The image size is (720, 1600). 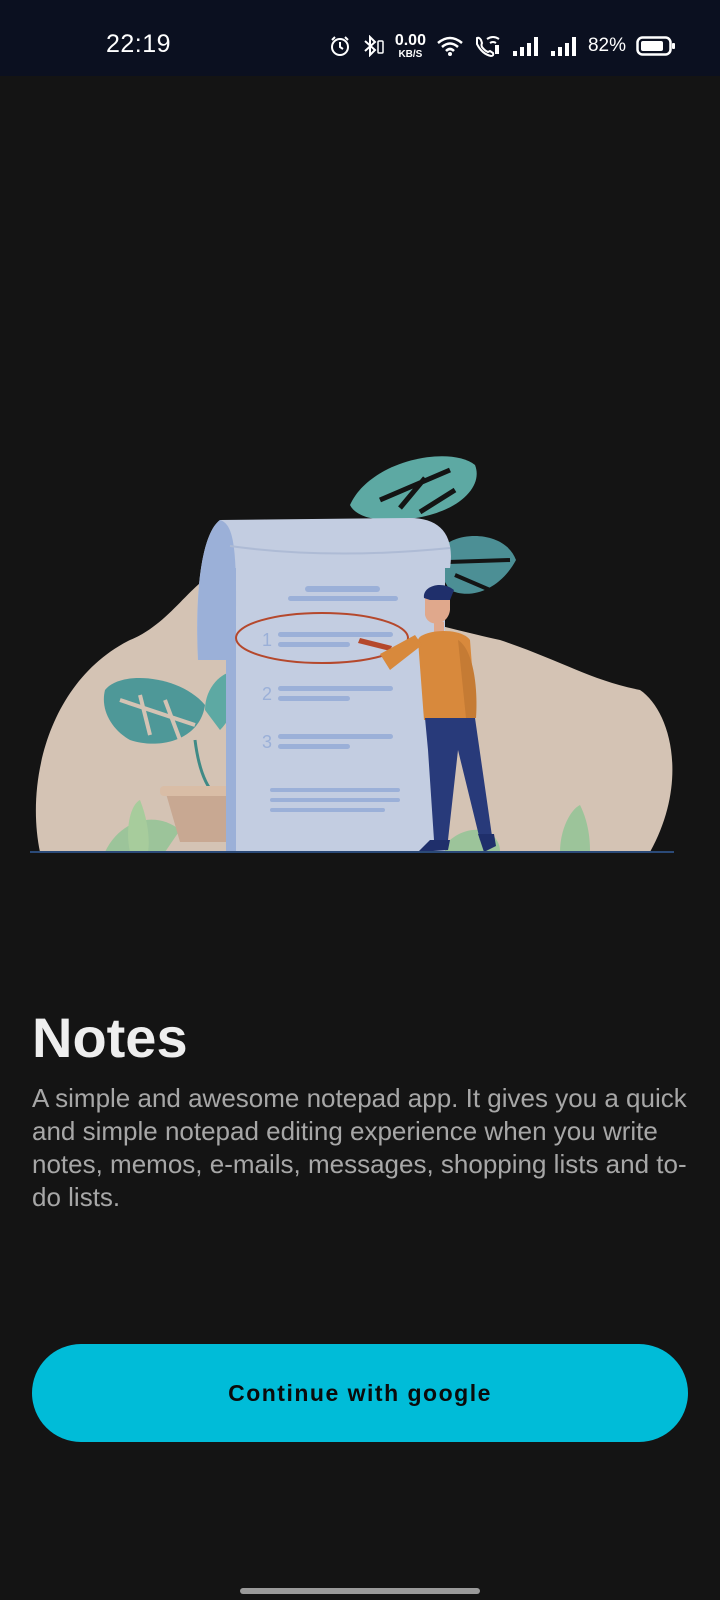 What do you see at coordinates (410, 54) in the screenshot?
I see `net-speed-unit: KB/S` at bounding box center [410, 54].